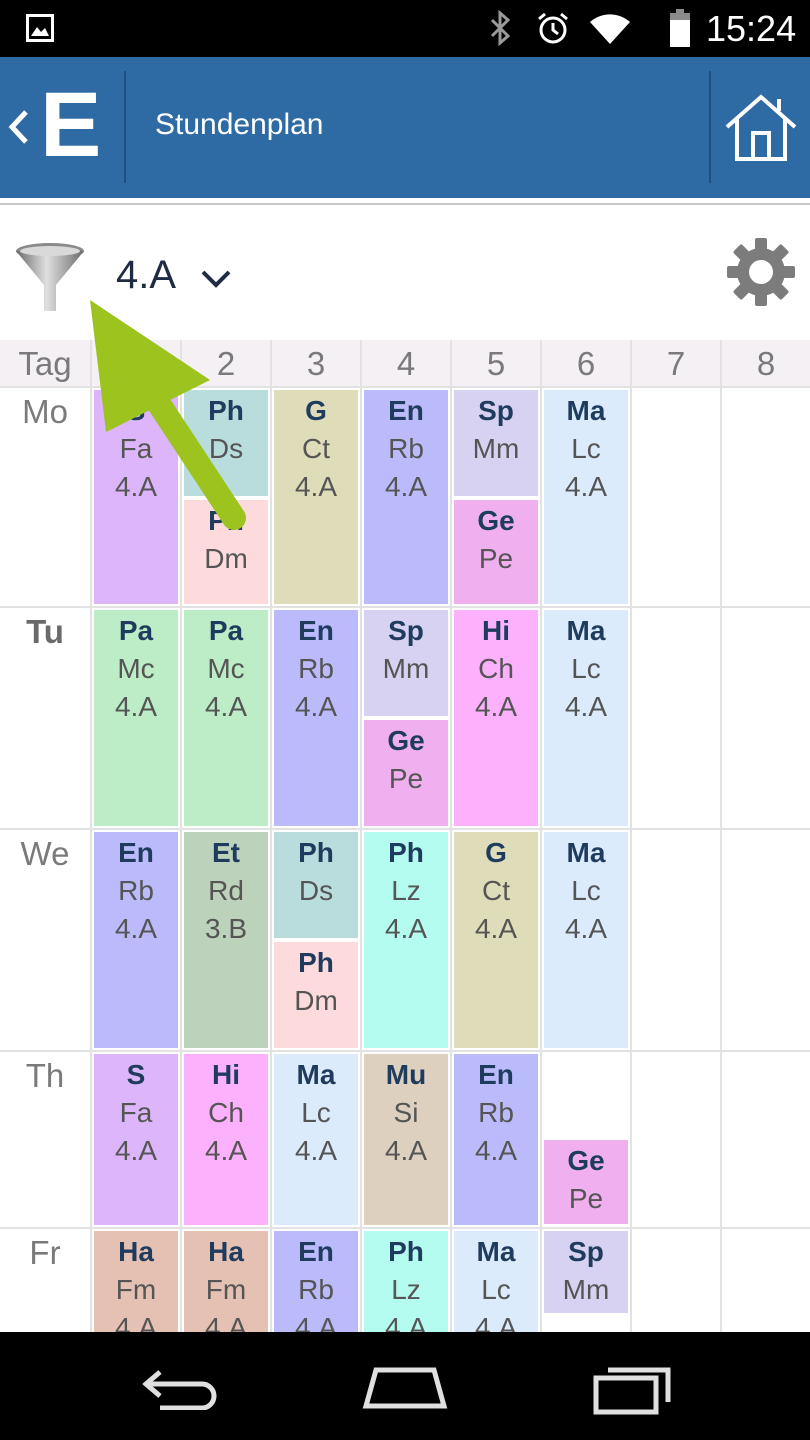 This screenshot has width=810, height=1440. Describe the element at coordinates (50, 277) in the screenshot. I see `filter-funnel-icon` at that location.